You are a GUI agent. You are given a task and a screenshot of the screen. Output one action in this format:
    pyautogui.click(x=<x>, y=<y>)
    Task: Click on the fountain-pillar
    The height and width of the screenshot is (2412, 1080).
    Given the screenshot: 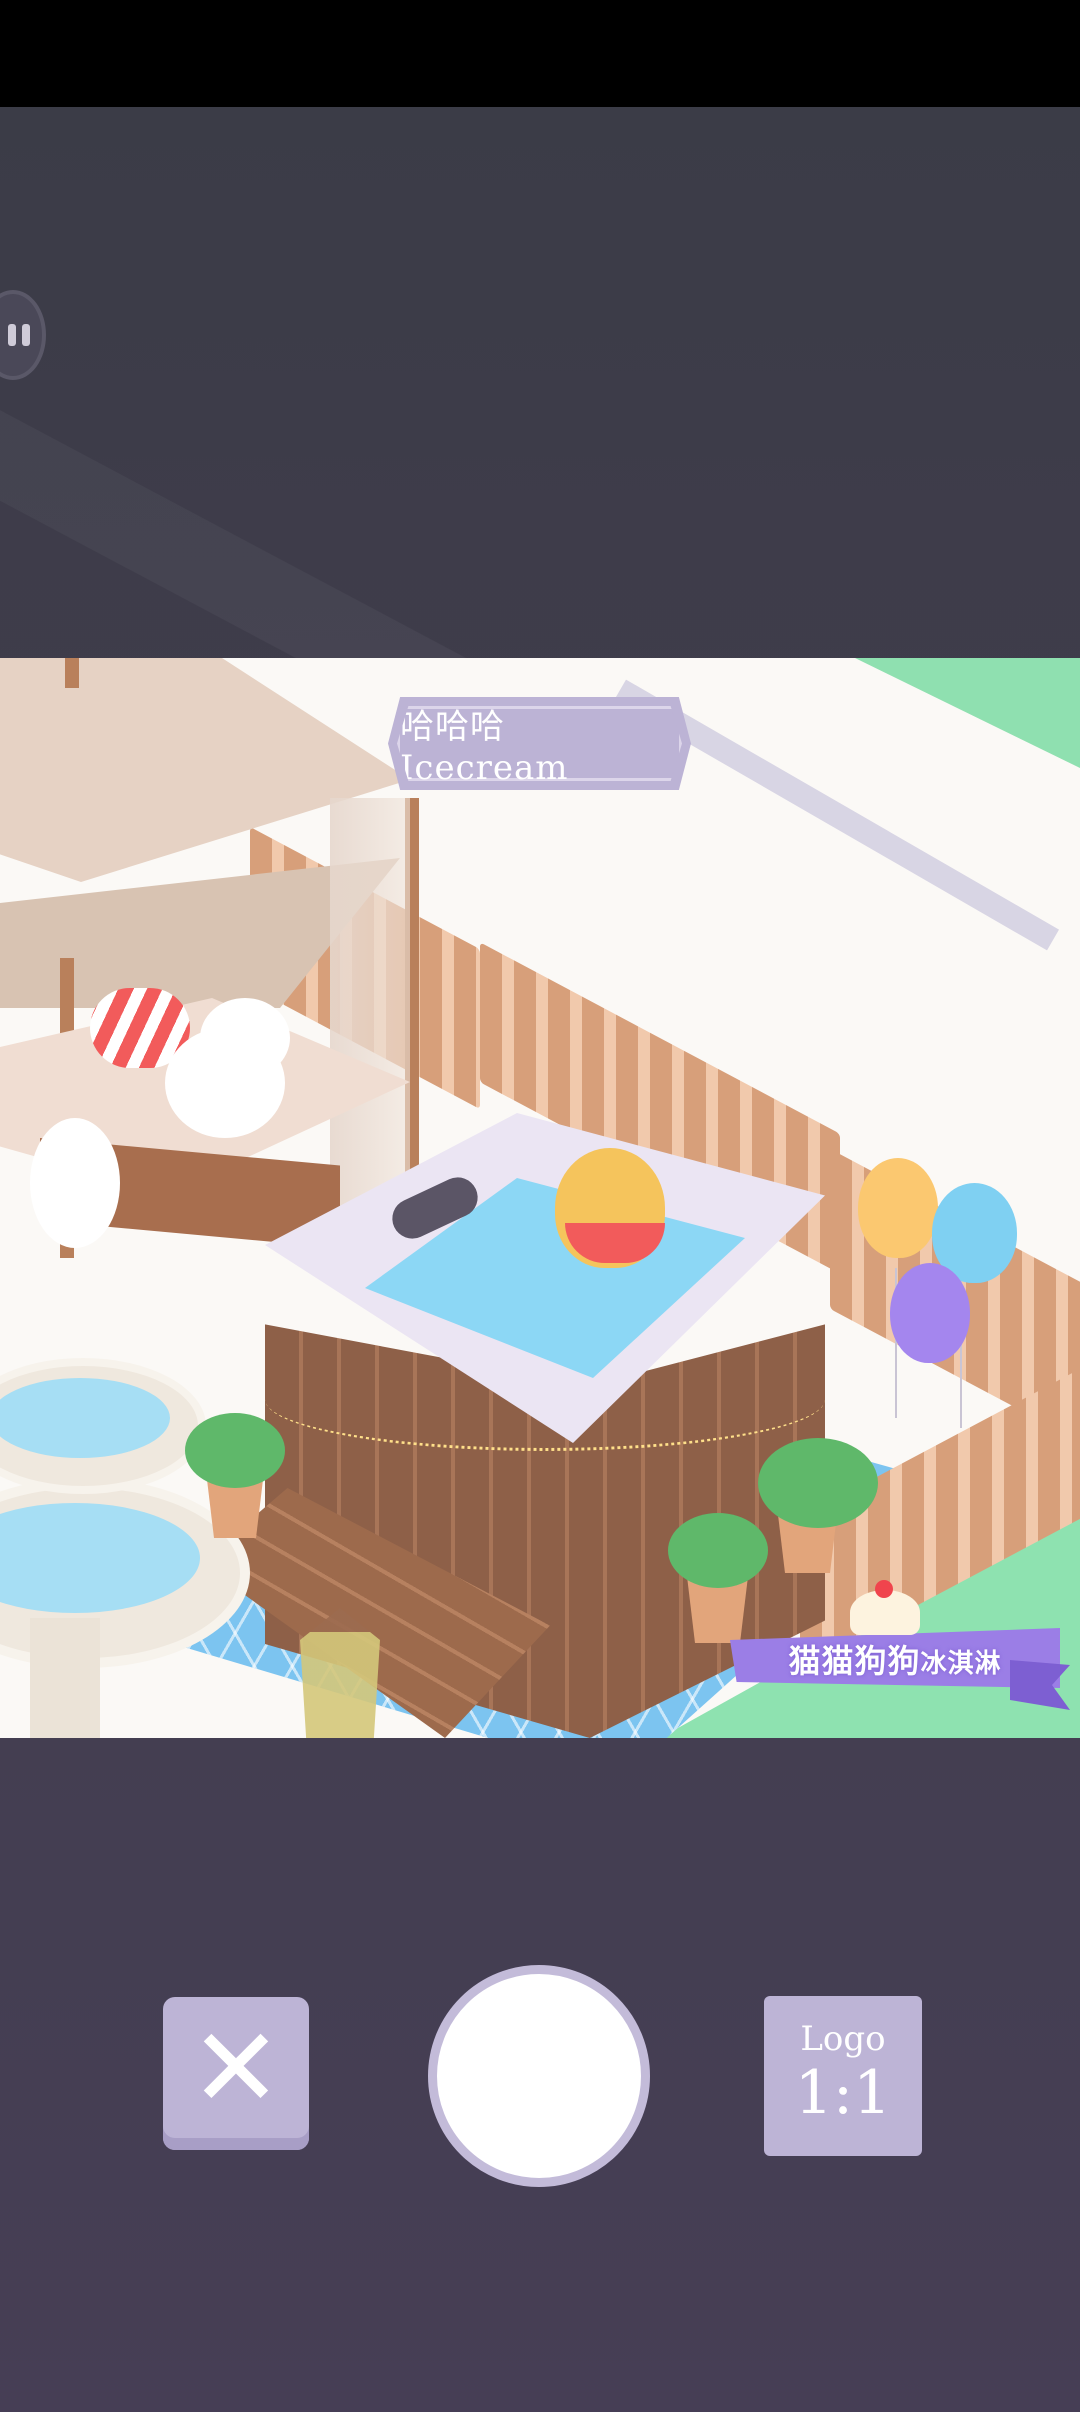 What is the action you would take?
    pyautogui.click(x=65, y=1678)
    